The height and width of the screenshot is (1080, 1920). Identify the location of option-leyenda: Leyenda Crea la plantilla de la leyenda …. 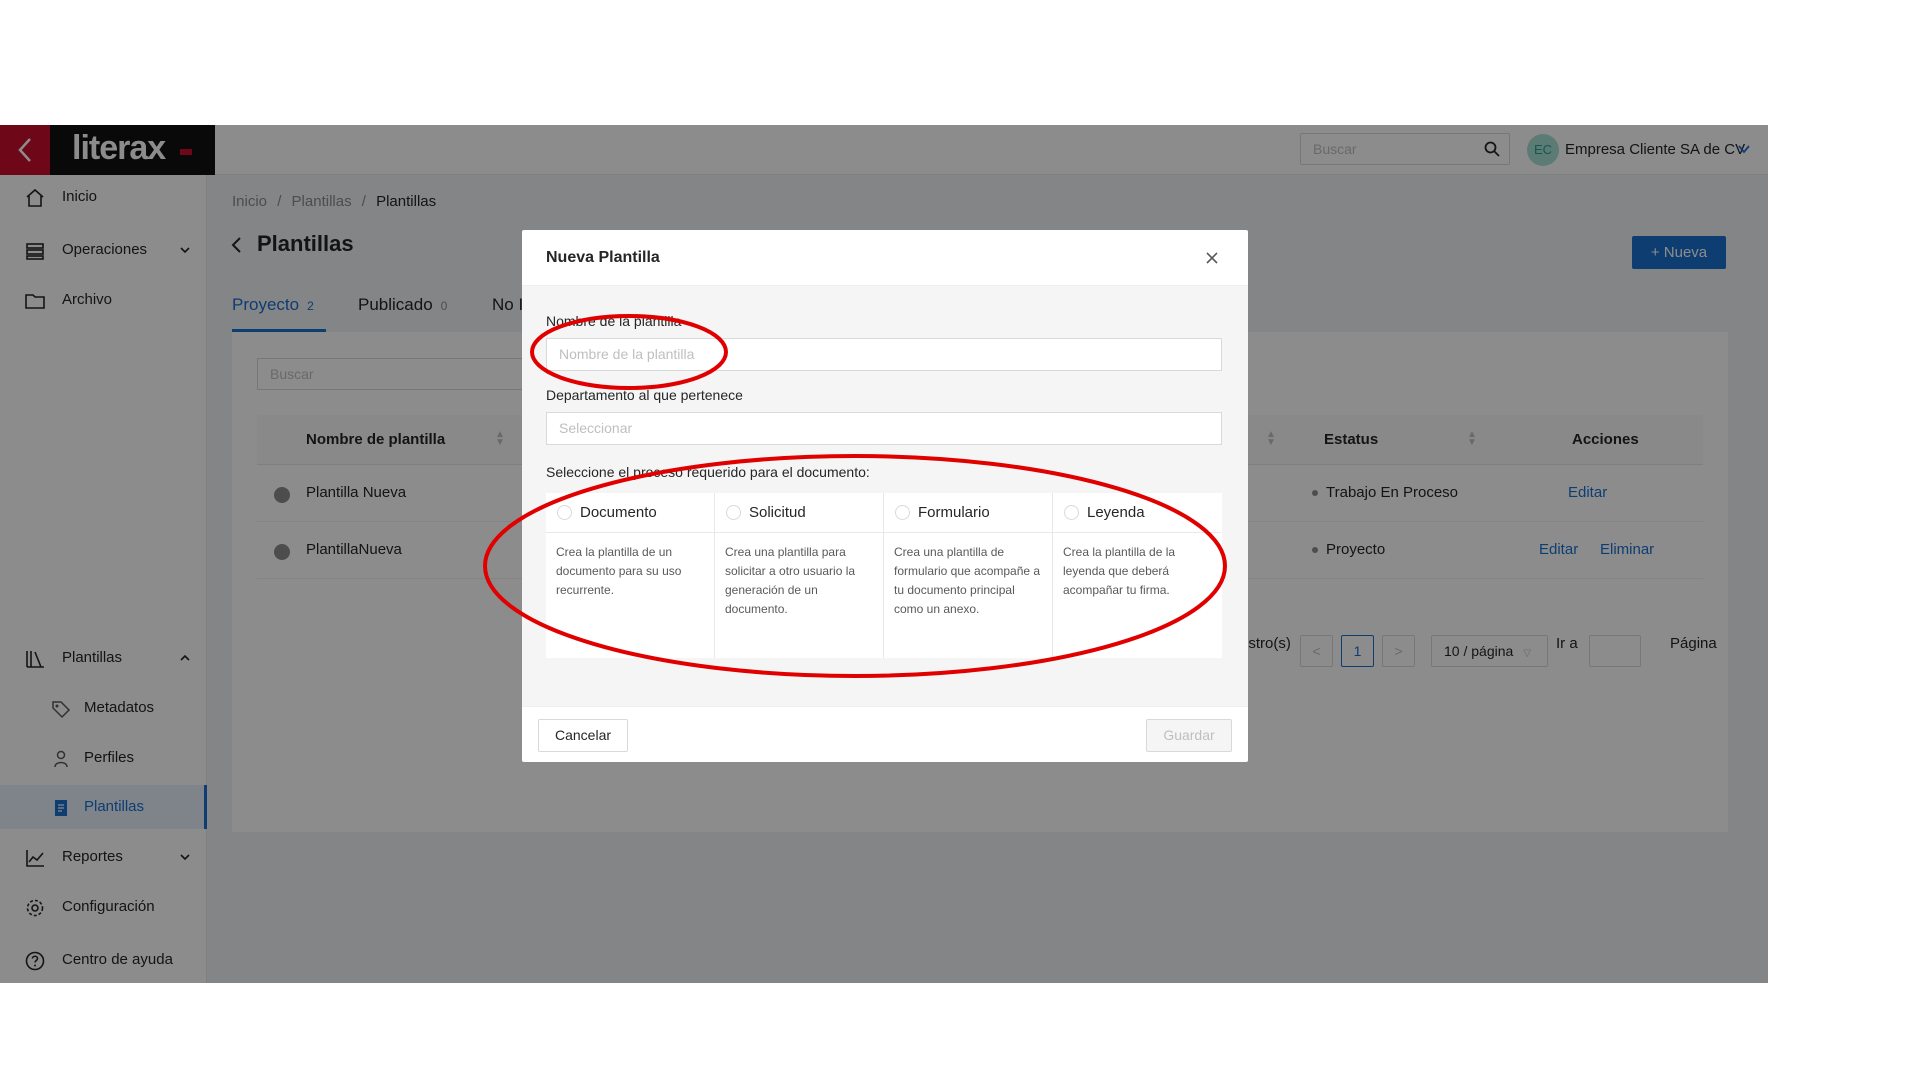
(1137, 575).